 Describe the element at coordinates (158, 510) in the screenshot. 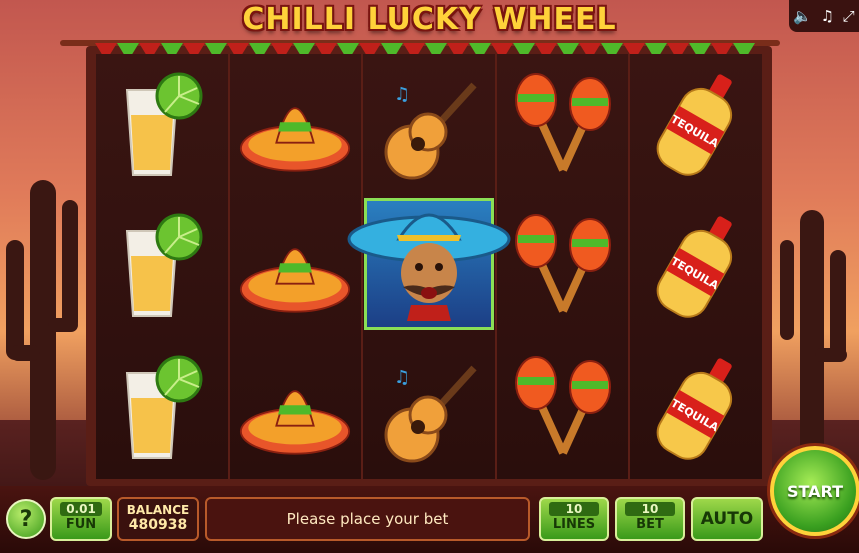

I see `balance-label: BALANCE` at that location.